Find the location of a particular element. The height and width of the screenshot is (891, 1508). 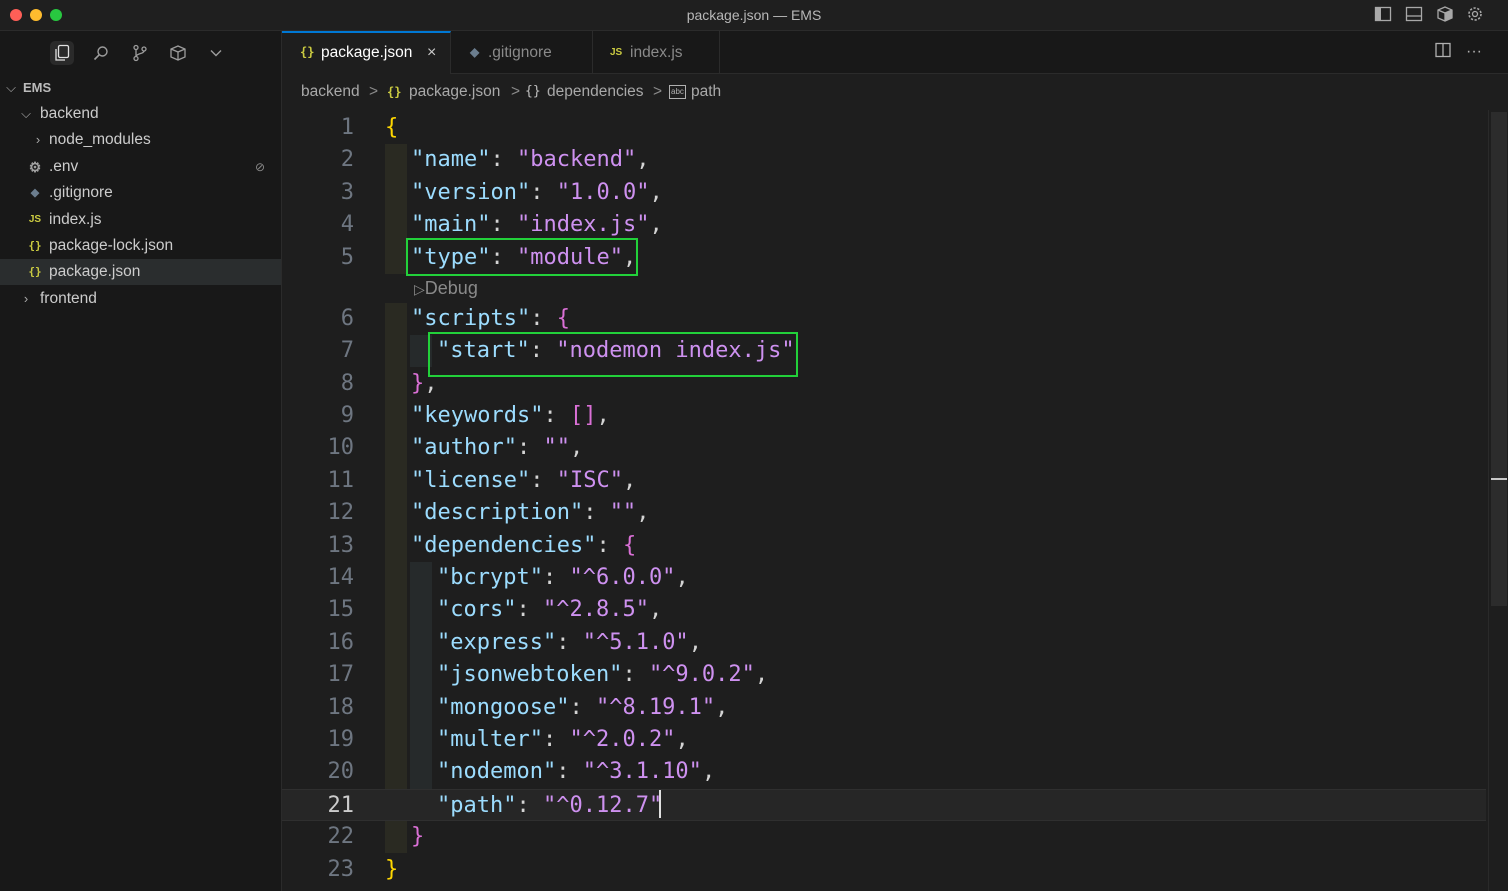

line-content: "description": "", is located at coordinates (530, 513).